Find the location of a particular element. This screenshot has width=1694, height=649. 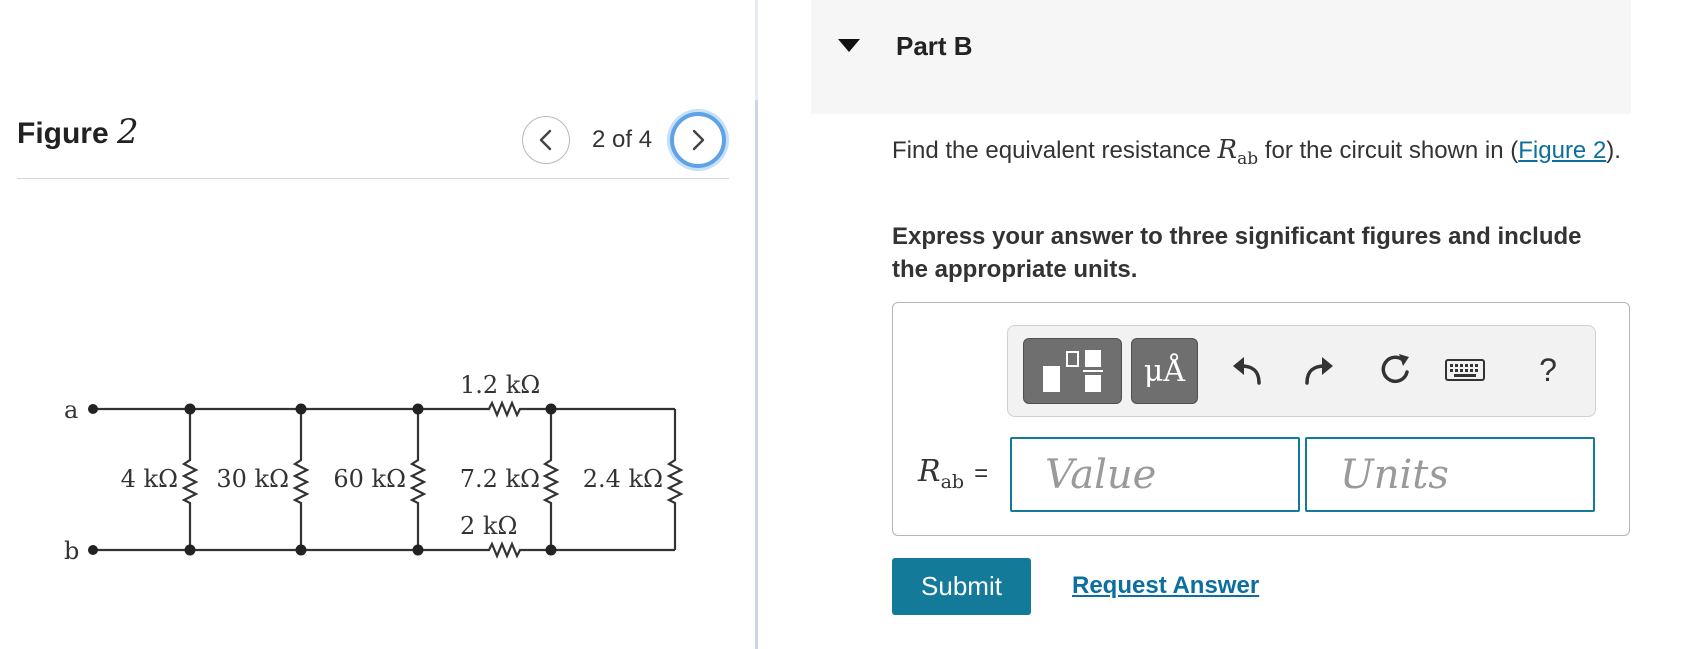

fraction-template-icon is located at coordinates (1072, 371).